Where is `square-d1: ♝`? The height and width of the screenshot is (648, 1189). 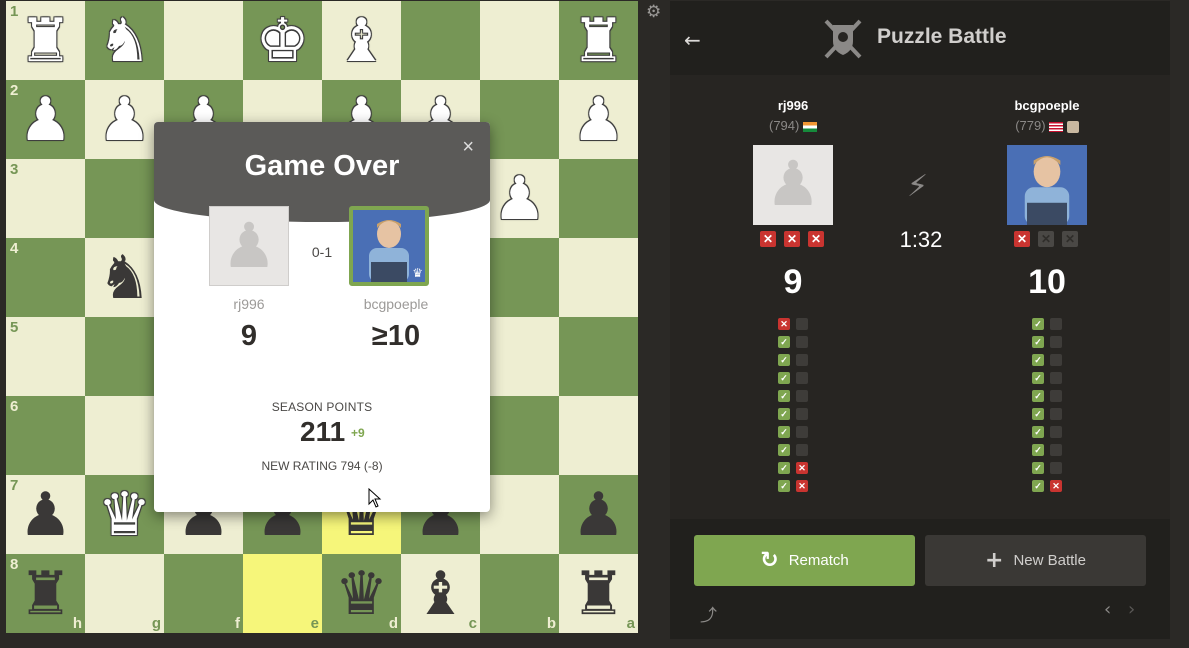 square-d1: ♝ is located at coordinates (361, 40).